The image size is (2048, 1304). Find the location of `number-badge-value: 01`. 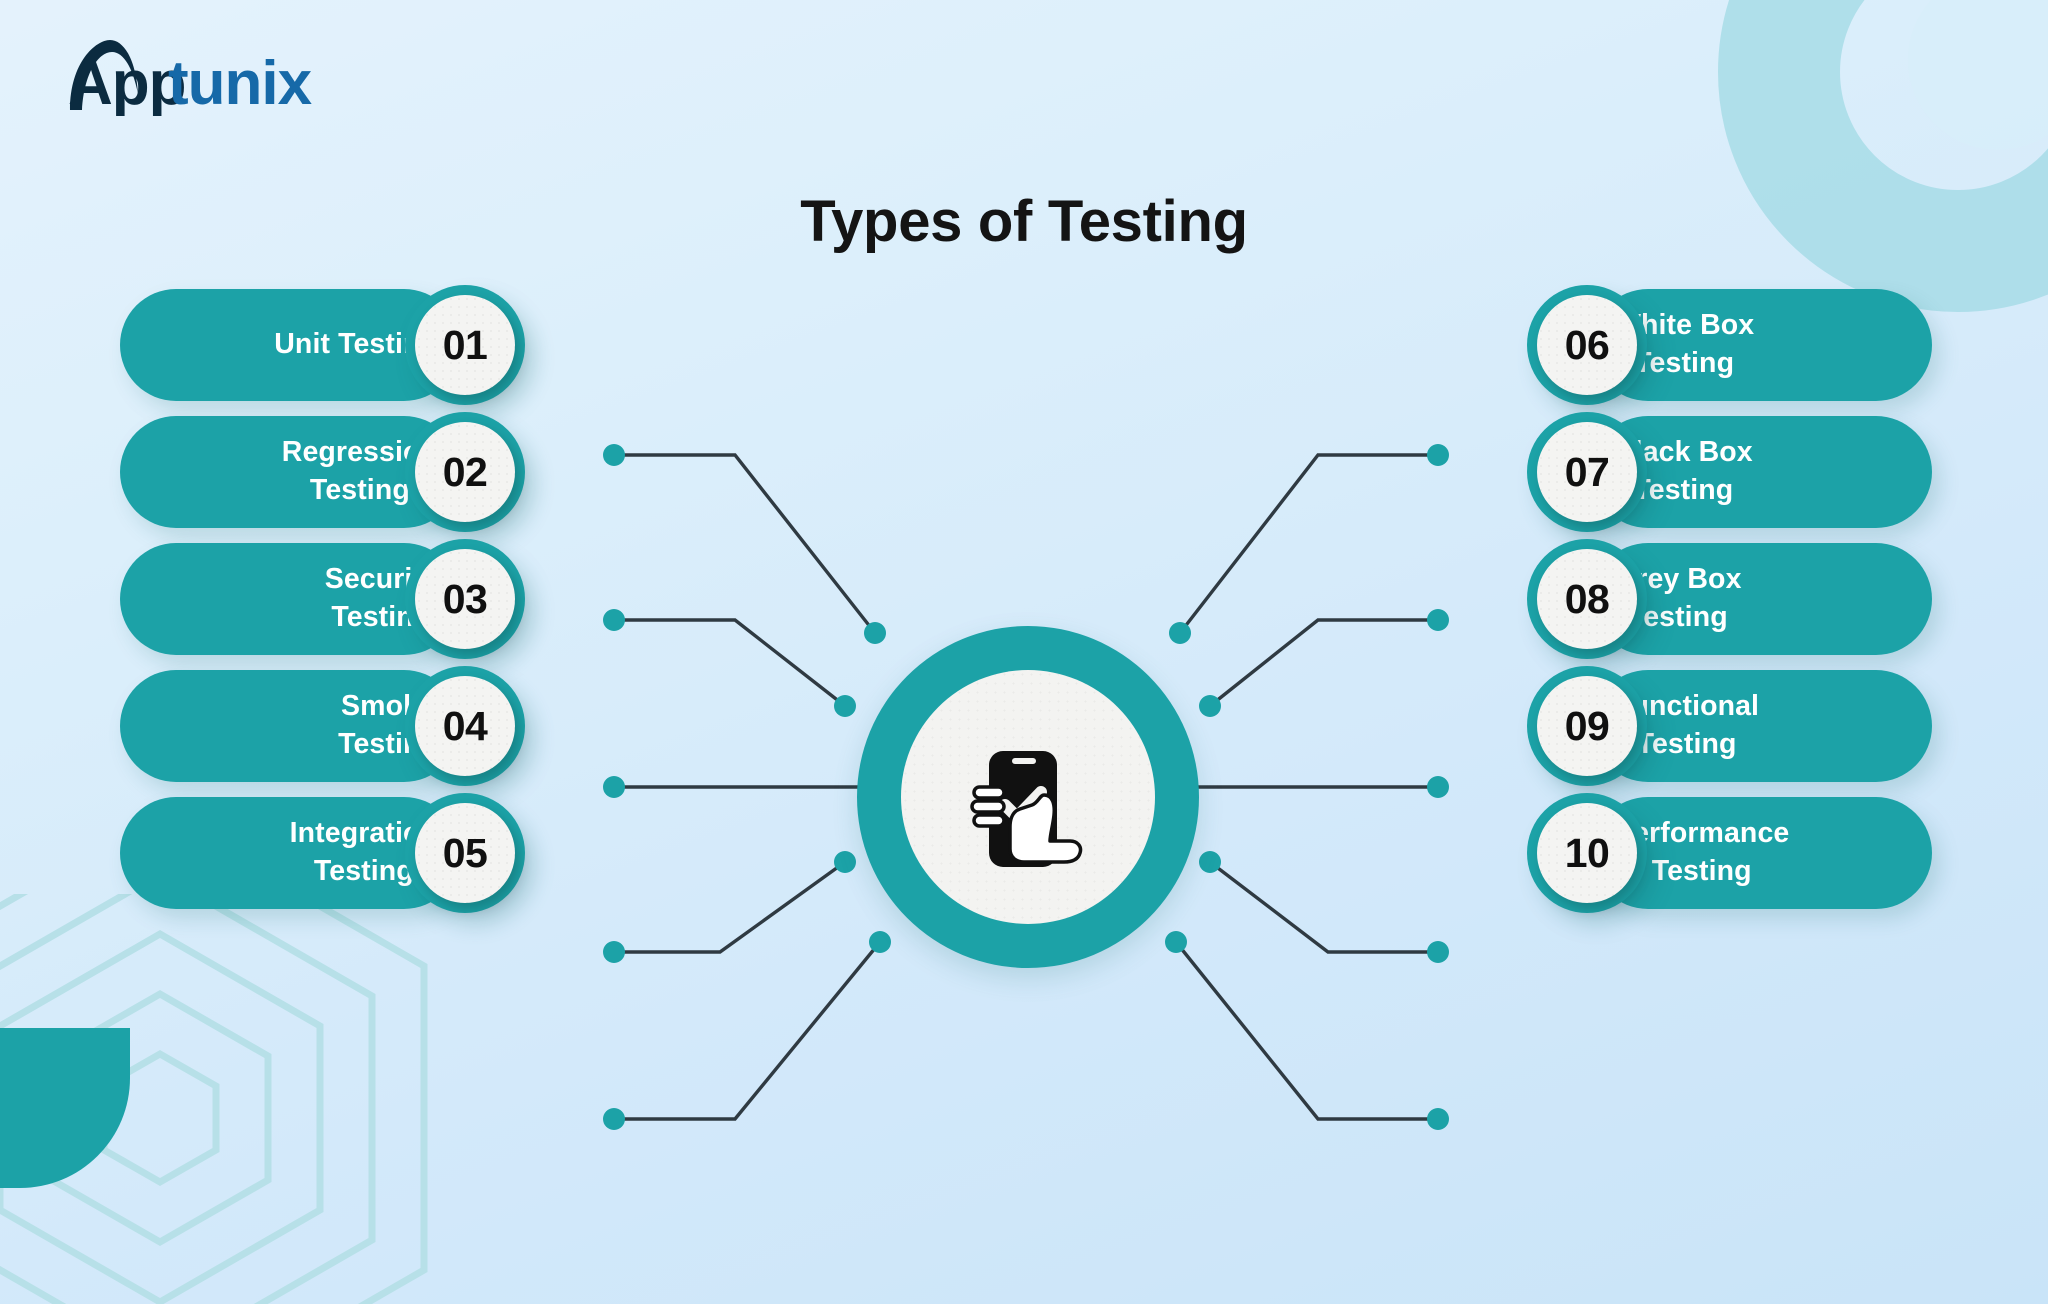

number-badge-value: 01 is located at coordinates (465, 345).